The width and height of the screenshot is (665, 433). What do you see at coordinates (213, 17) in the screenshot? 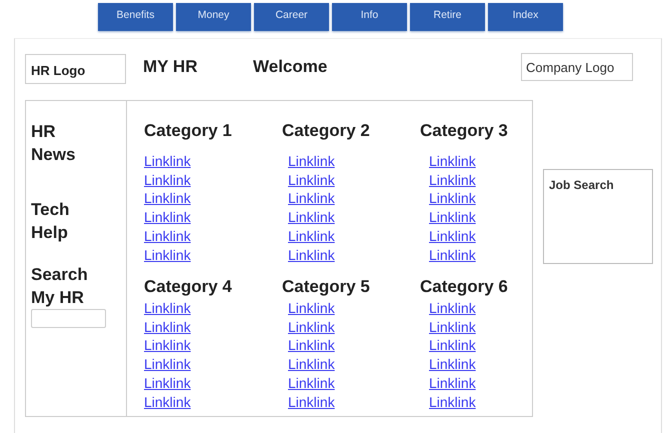
I see `nav-tab: Money` at bounding box center [213, 17].